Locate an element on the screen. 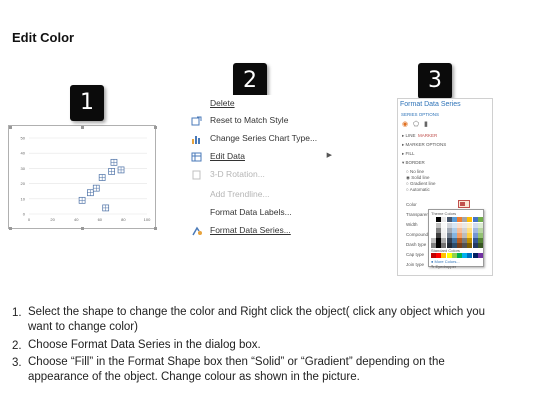  step-badge-3: 3 is located at coordinates (435, 81).